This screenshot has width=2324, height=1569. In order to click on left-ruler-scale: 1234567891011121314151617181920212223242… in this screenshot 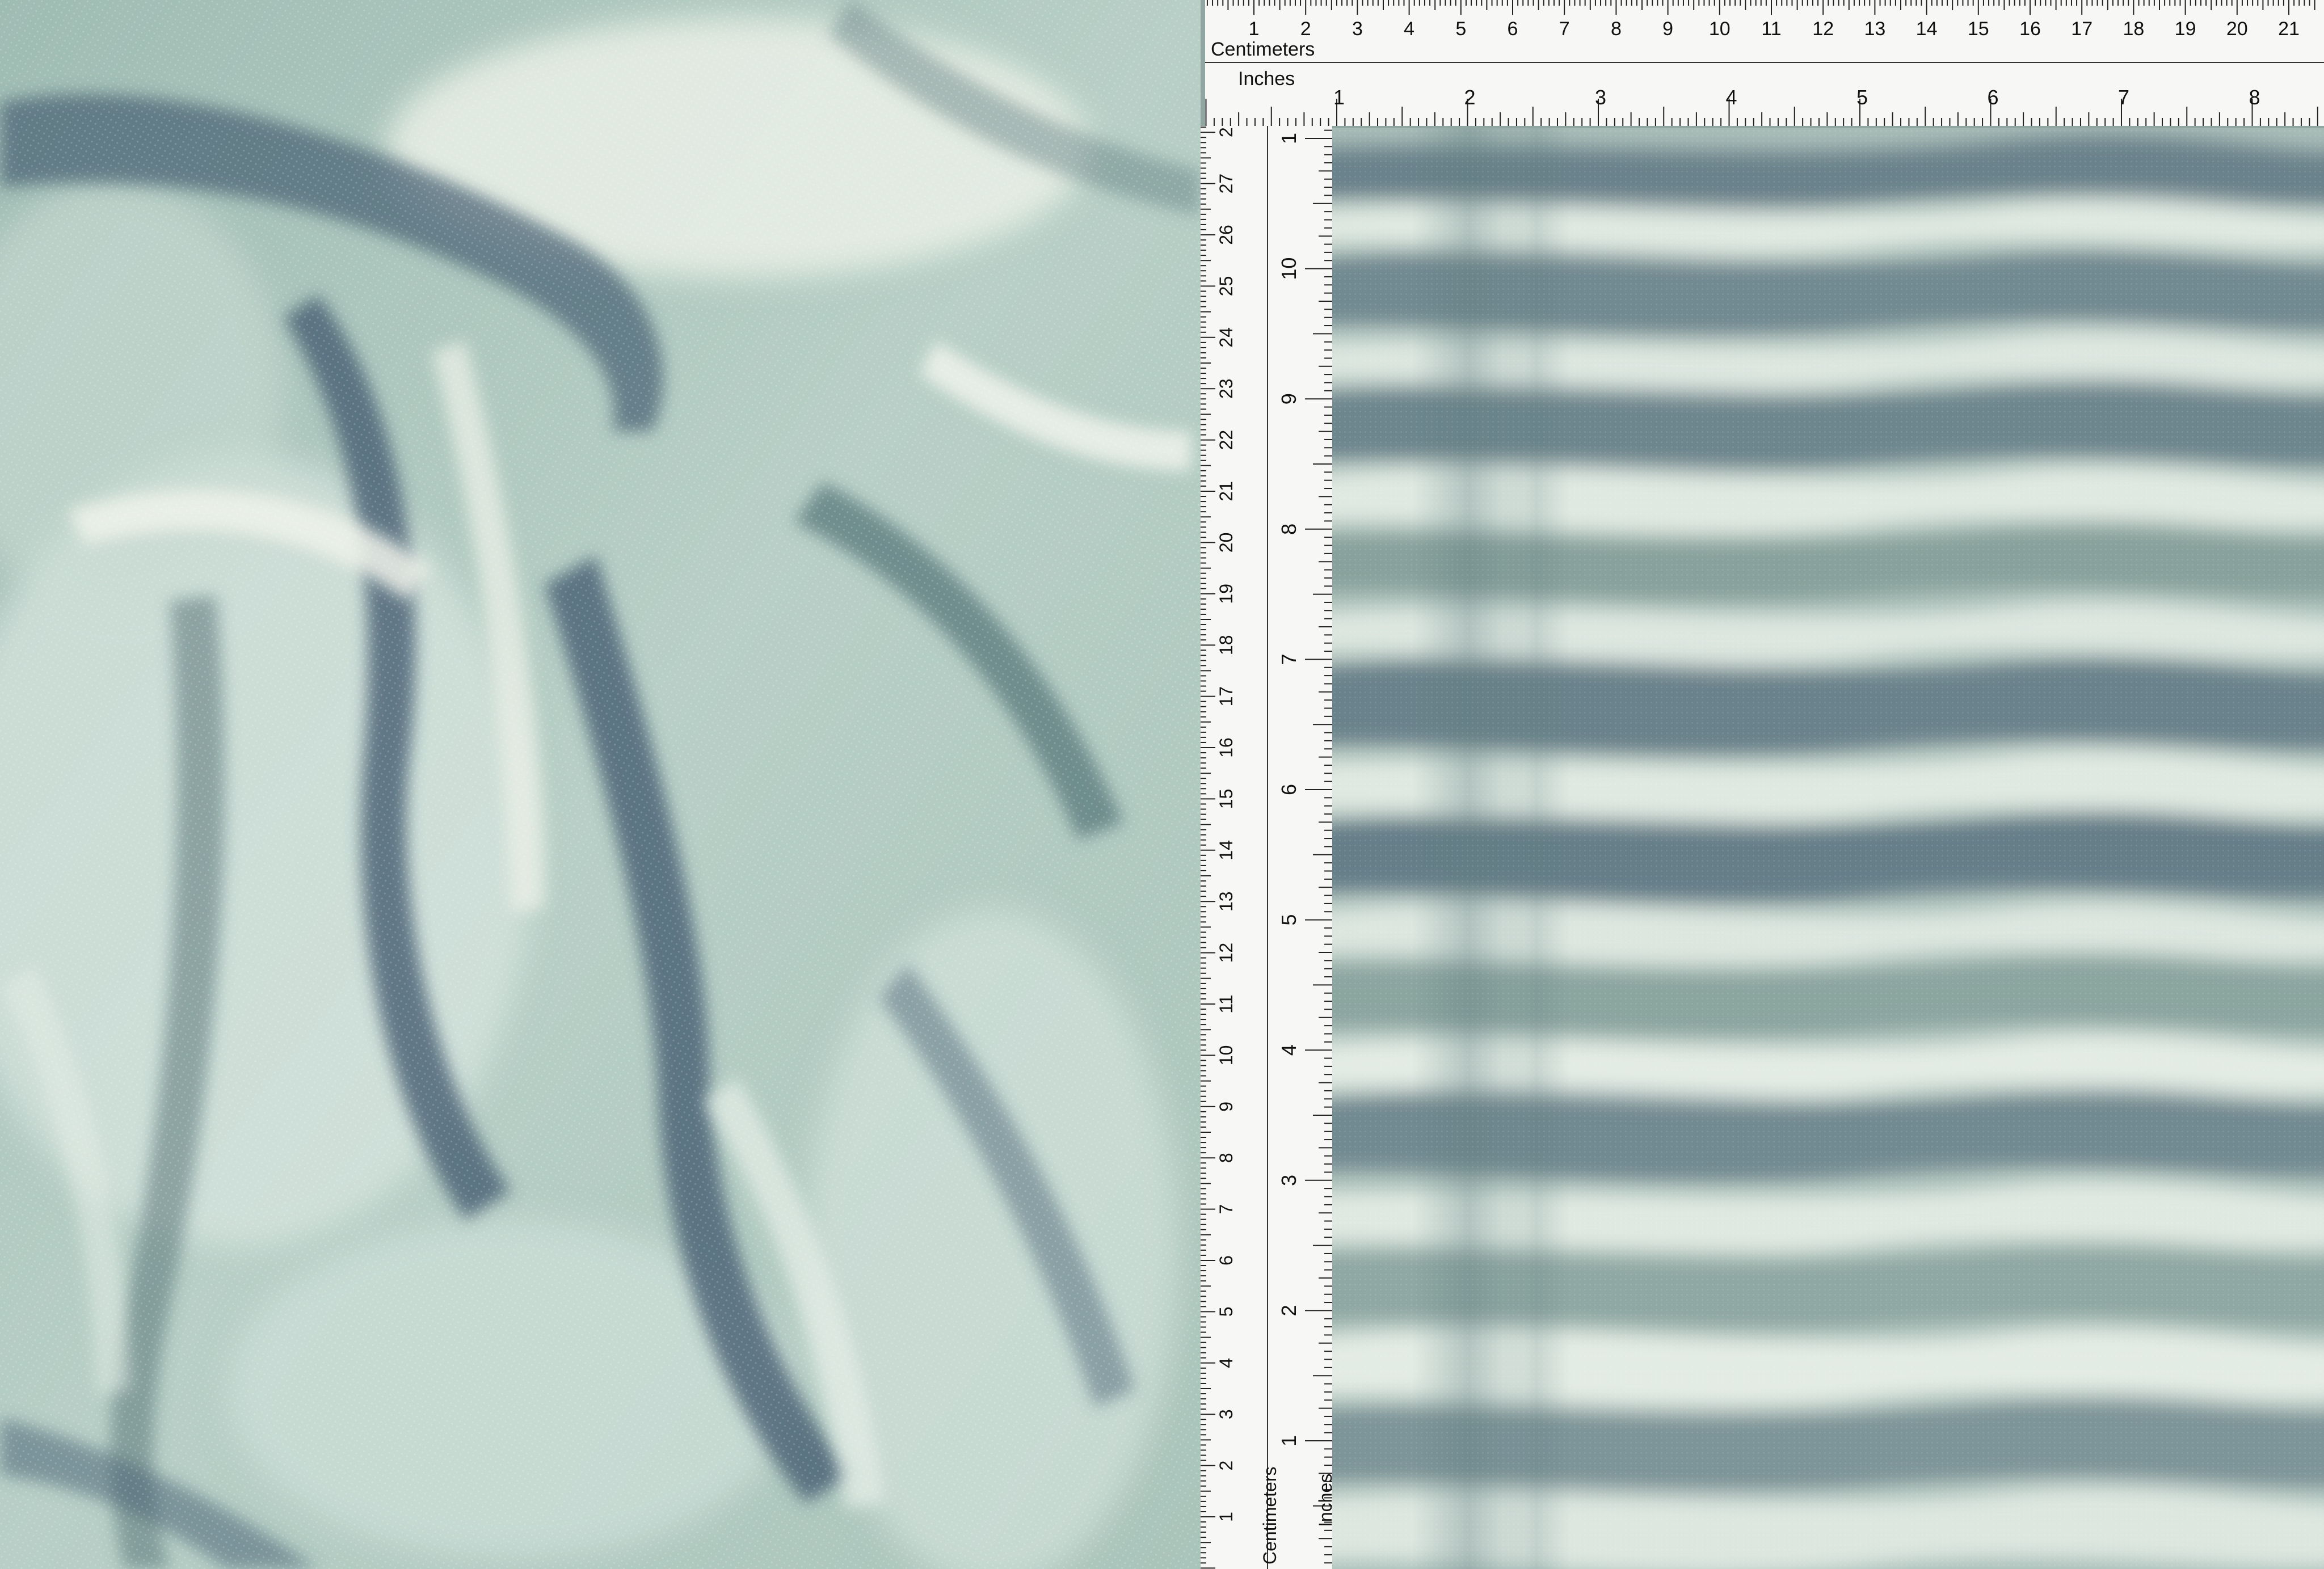, I will do `click(1267, 847)`.